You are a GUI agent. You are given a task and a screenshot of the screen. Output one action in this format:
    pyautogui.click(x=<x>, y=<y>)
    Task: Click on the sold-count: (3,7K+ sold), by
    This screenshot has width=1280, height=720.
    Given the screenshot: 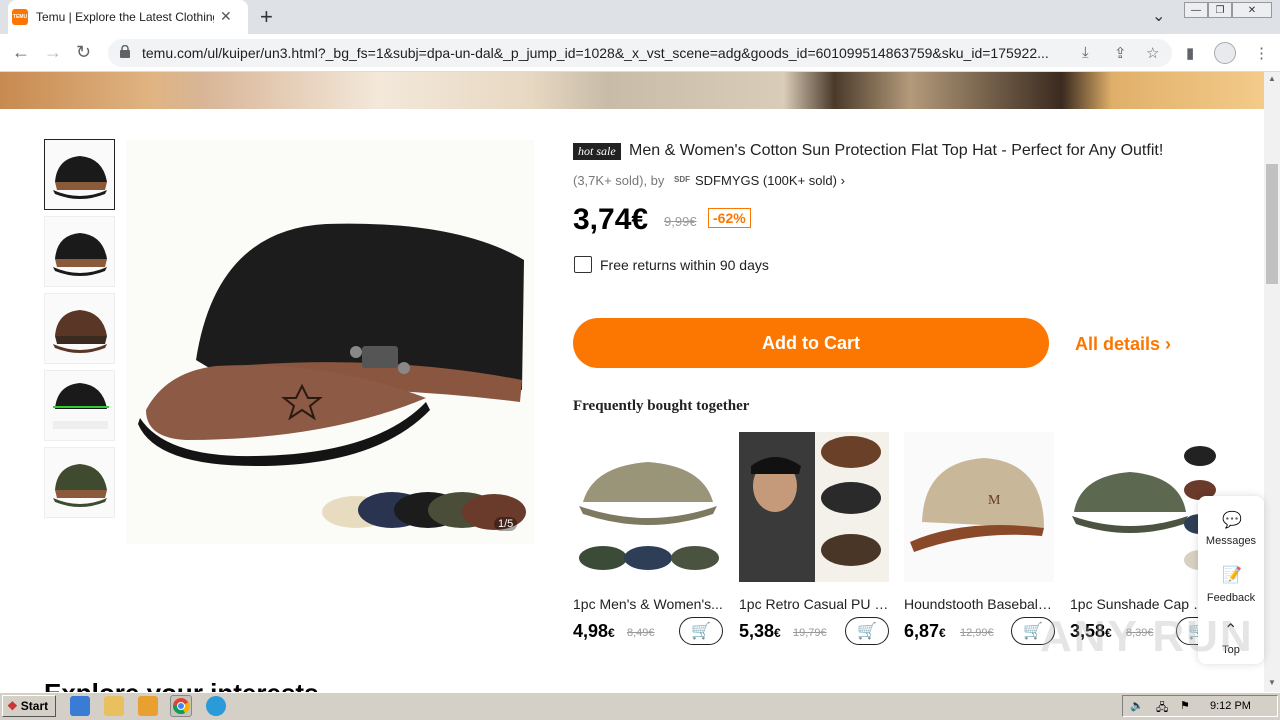 What is the action you would take?
    pyautogui.click(x=619, y=180)
    